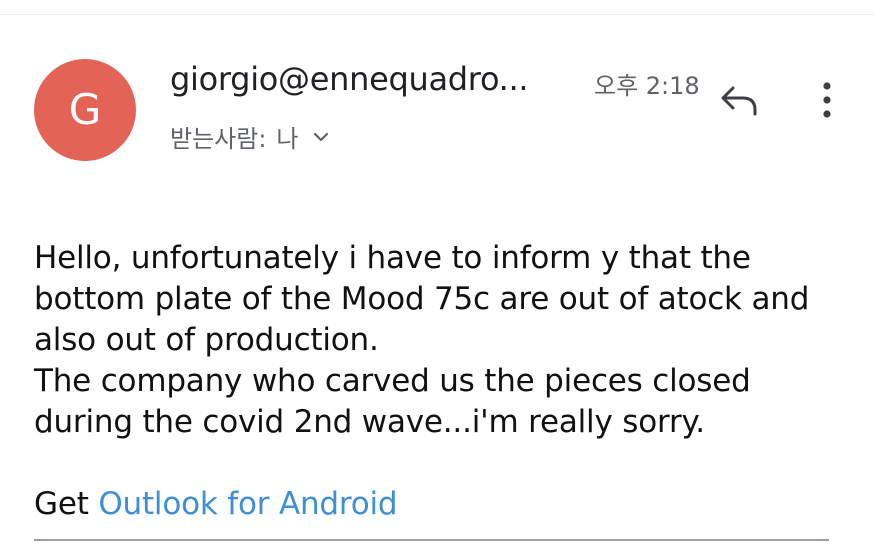 The width and height of the screenshot is (875, 548). What do you see at coordinates (61, 504) in the screenshot?
I see `signature-prefix: Get` at bounding box center [61, 504].